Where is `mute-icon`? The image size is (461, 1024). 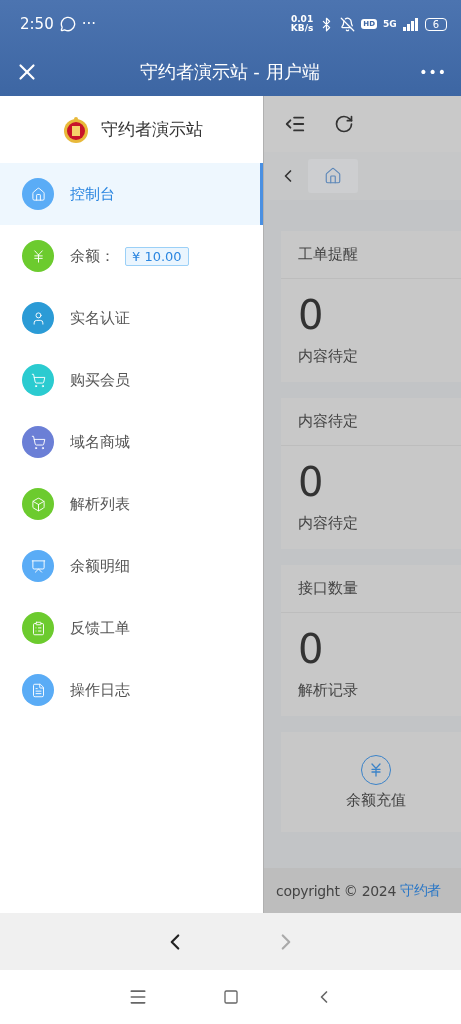 mute-icon is located at coordinates (348, 24).